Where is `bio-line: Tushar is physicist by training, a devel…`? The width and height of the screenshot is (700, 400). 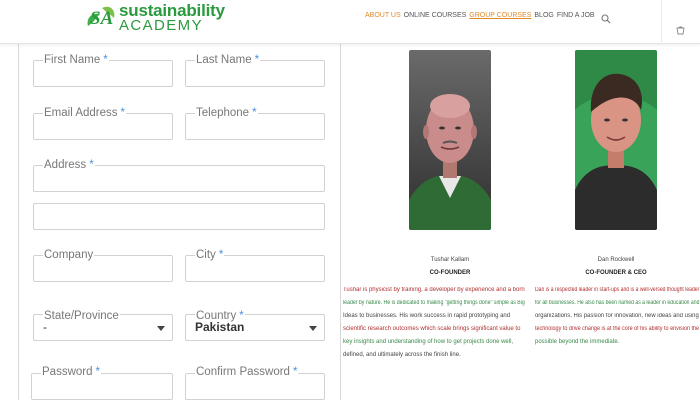
bio-line: Tushar is physicist by training, a devel… is located at coordinates (434, 290).